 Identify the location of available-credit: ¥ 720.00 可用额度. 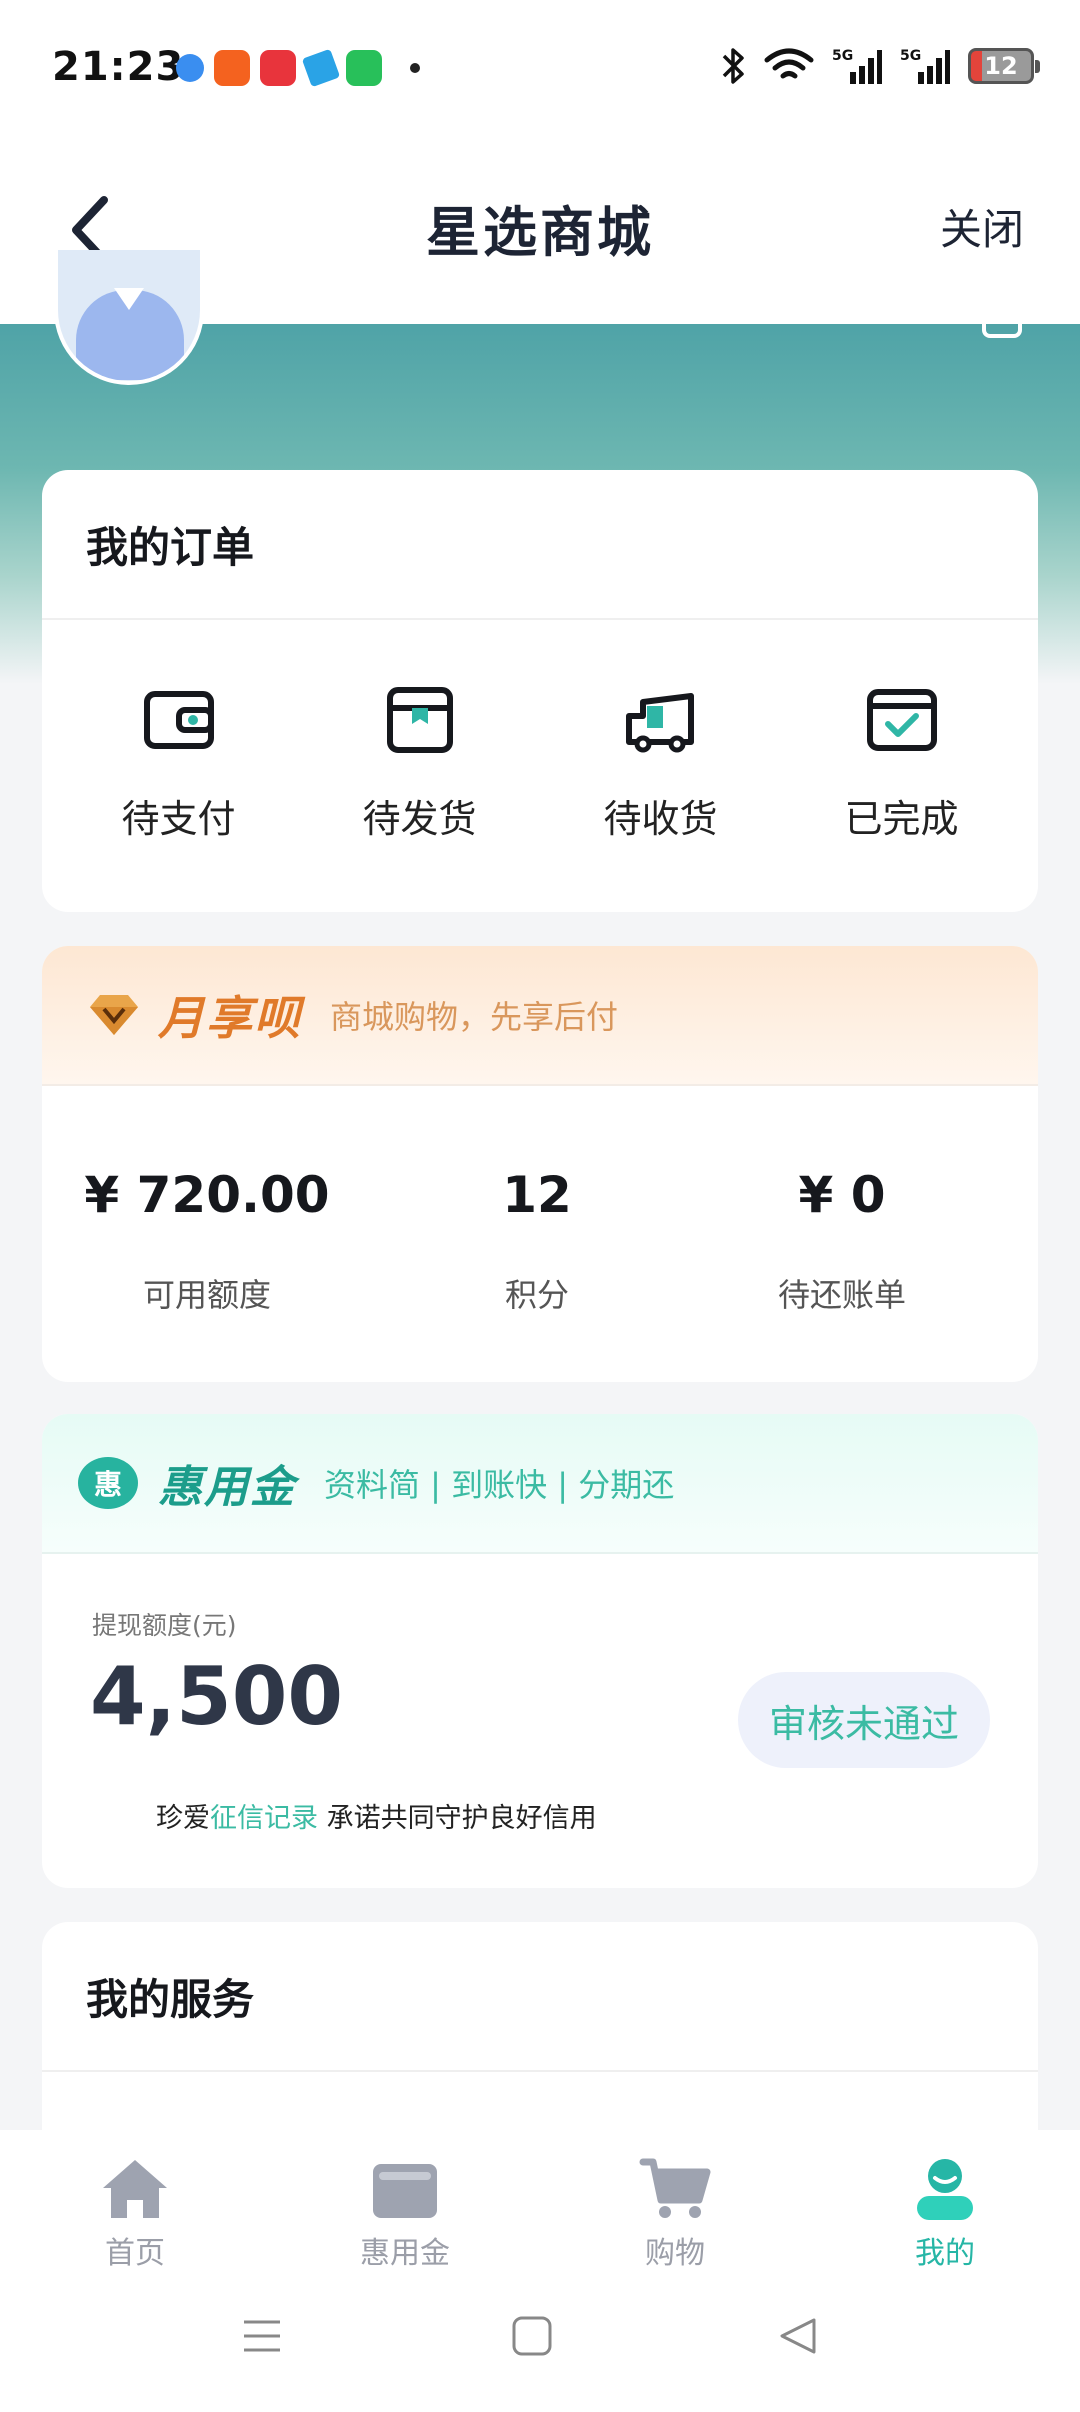
(207, 1241).